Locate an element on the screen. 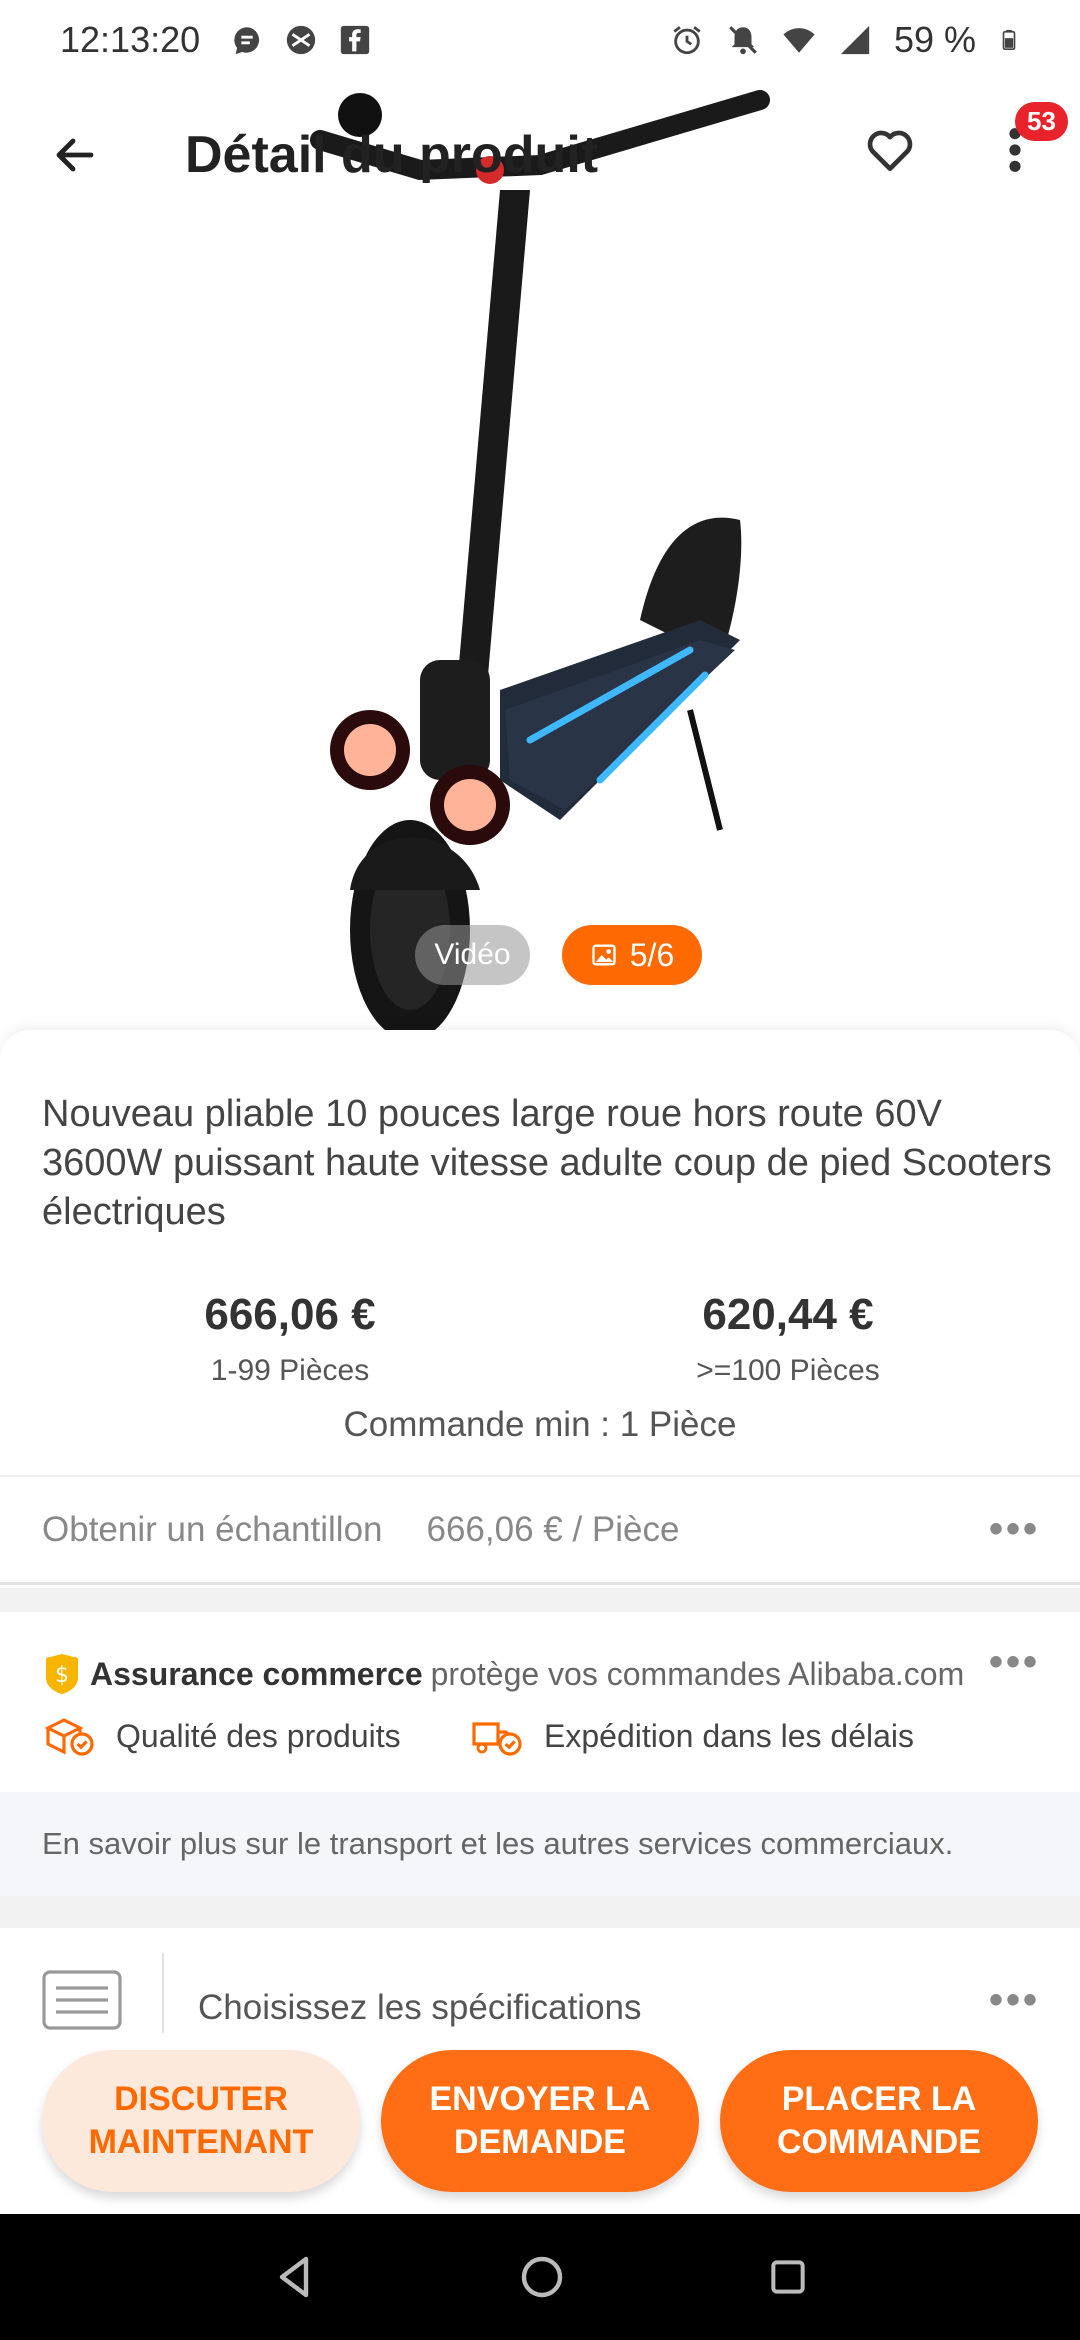 This screenshot has height=2340, width=1080. trade-assurance-icon: $ is located at coordinates (62, 1674).